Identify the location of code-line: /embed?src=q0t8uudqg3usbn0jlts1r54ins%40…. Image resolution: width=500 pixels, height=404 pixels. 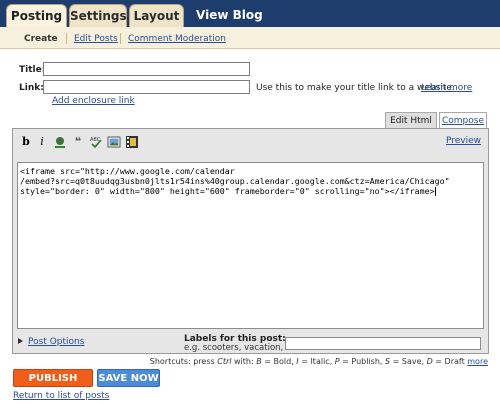
(235, 181).